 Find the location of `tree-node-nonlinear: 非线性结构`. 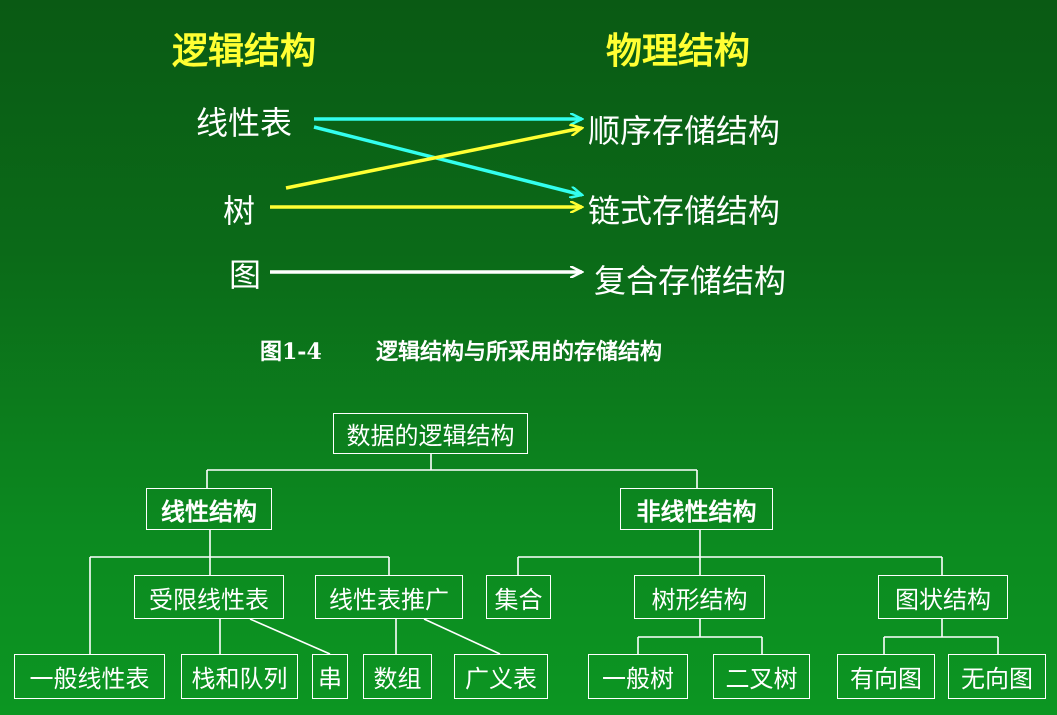

tree-node-nonlinear: 非线性结构 is located at coordinates (696, 509).